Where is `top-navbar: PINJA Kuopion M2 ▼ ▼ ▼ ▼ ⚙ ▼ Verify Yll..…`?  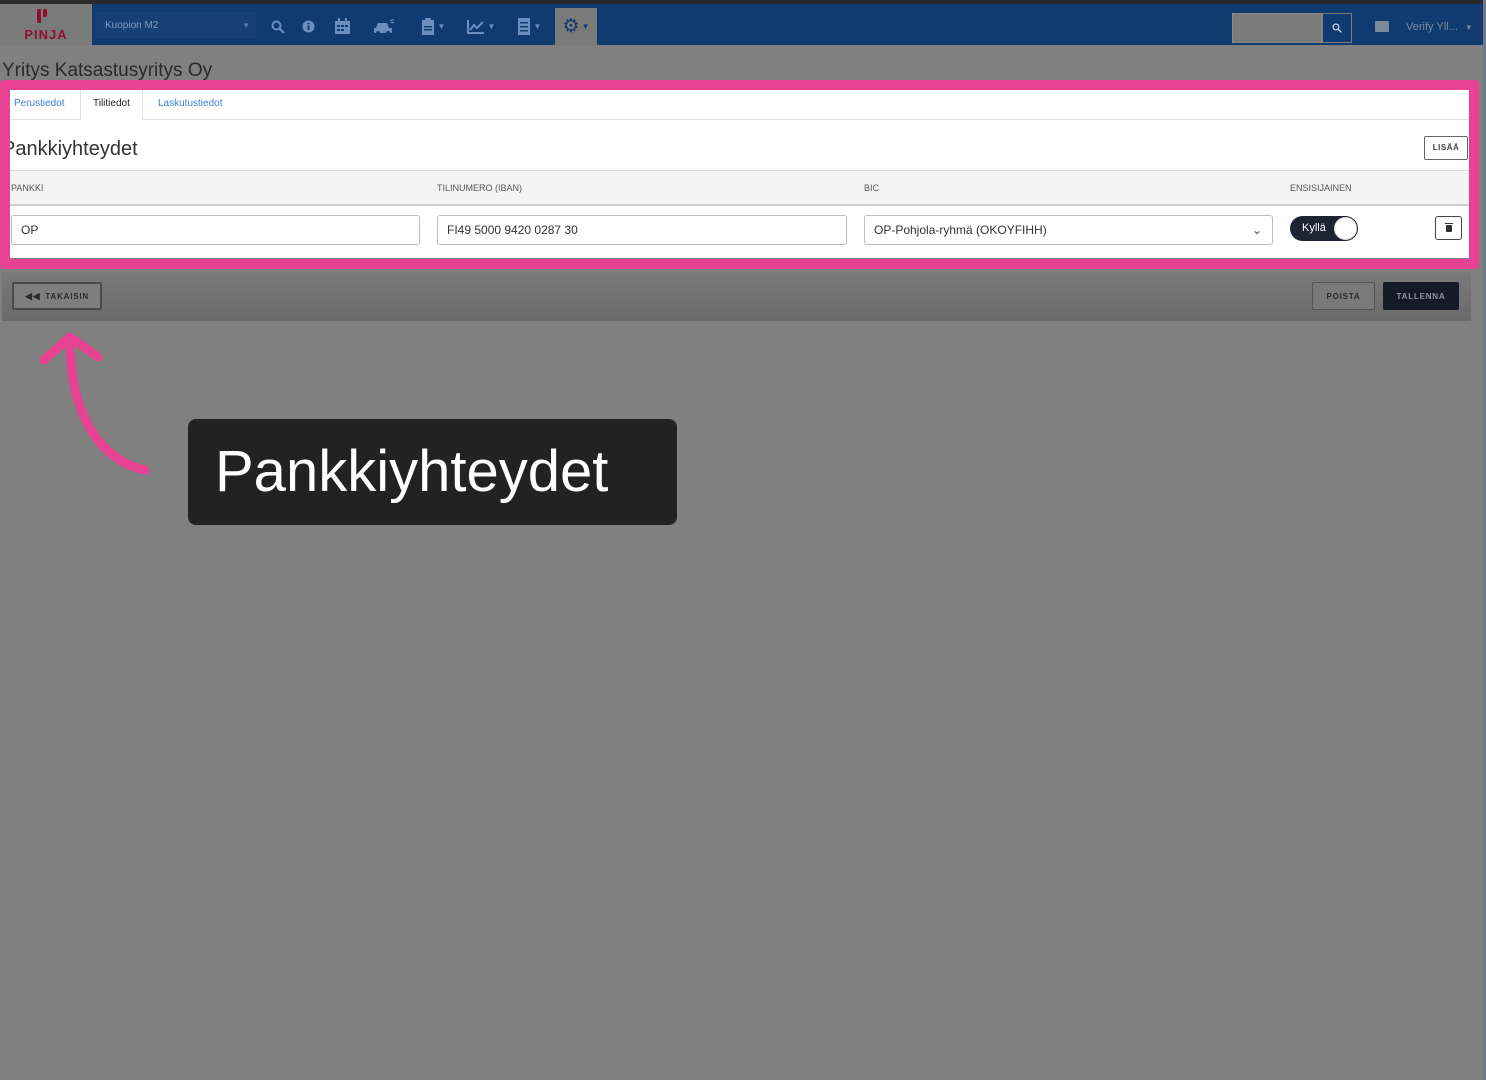
top-navbar: PINJA Kuopion M2 ▼ ▼ ▼ ▼ ⚙ ▼ Verify Yll..… is located at coordinates (741, 22).